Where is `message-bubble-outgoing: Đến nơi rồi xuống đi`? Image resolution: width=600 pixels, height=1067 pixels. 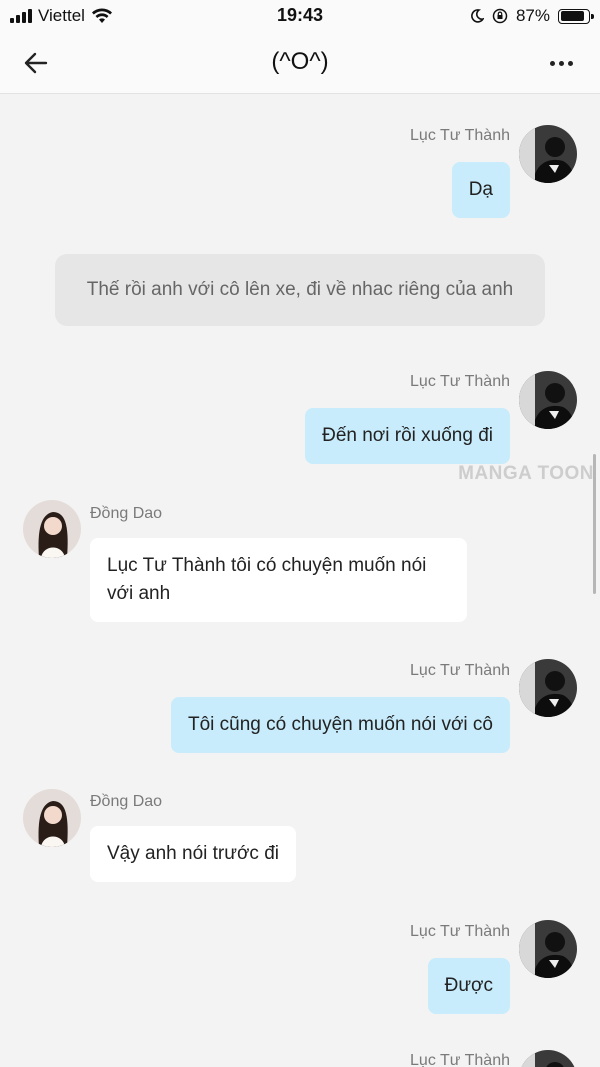 message-bubble-outgoing: Đến nơi rồi xuống đi is located at coordinates (407, 436).